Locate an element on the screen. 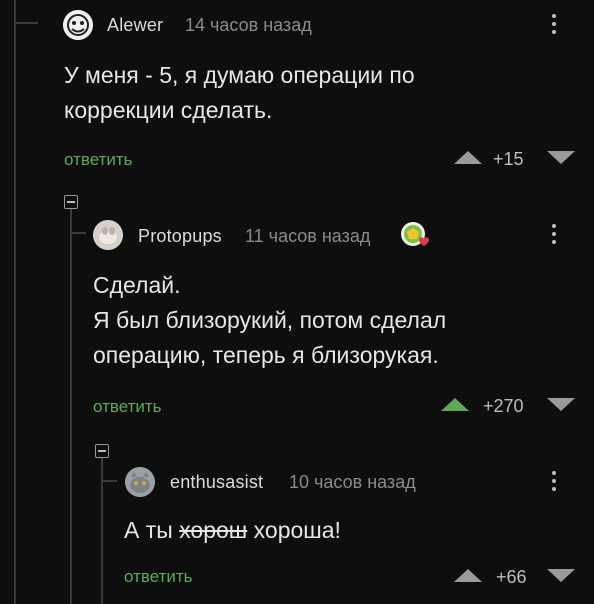  award-badge-icon is located at coordinates (415, 236).